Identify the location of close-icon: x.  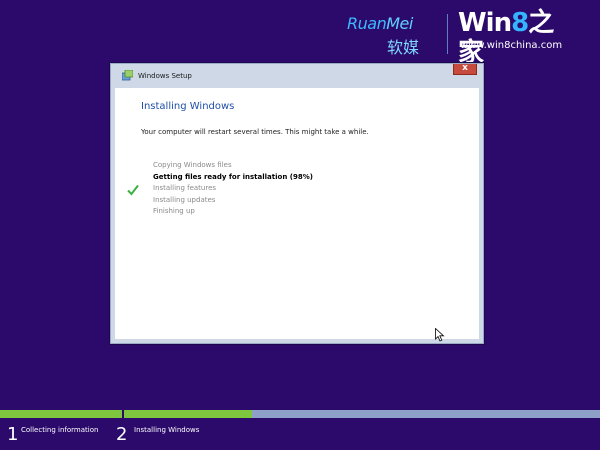
(465, 68).